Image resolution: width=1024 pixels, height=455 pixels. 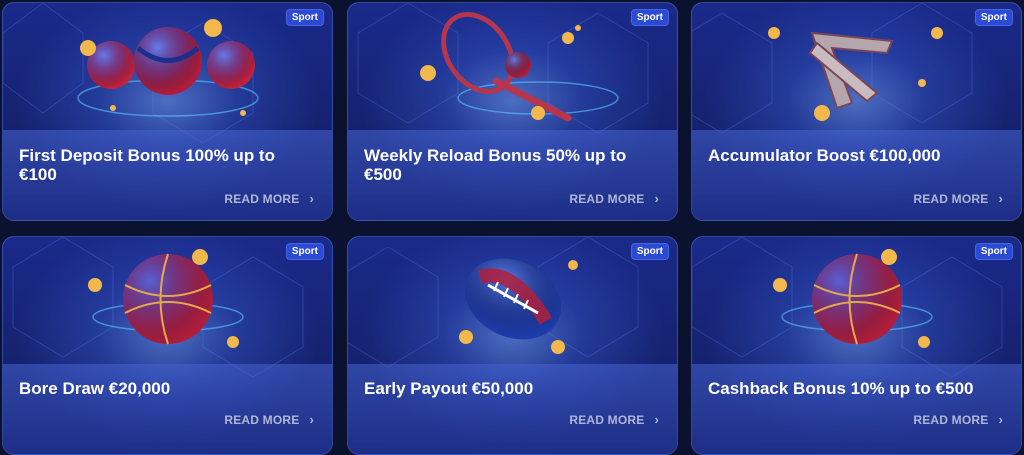 What do you see at coordinates (95, 388) in the screenshot?
I see `promo-title: Bore Draw €20,000` at bounding box center [95, 388].